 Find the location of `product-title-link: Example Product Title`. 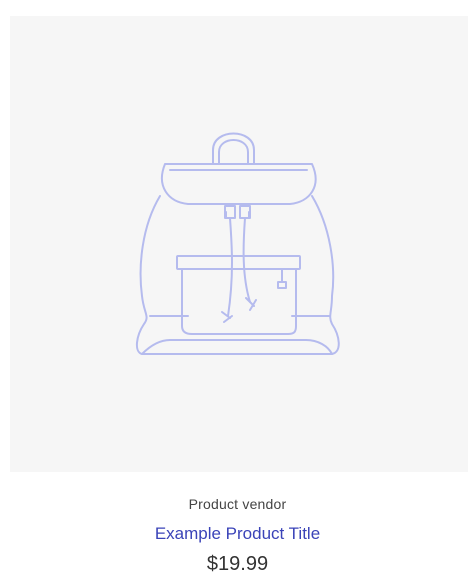

product-title-link: Example Product Title is located at coordinates (237, 534).